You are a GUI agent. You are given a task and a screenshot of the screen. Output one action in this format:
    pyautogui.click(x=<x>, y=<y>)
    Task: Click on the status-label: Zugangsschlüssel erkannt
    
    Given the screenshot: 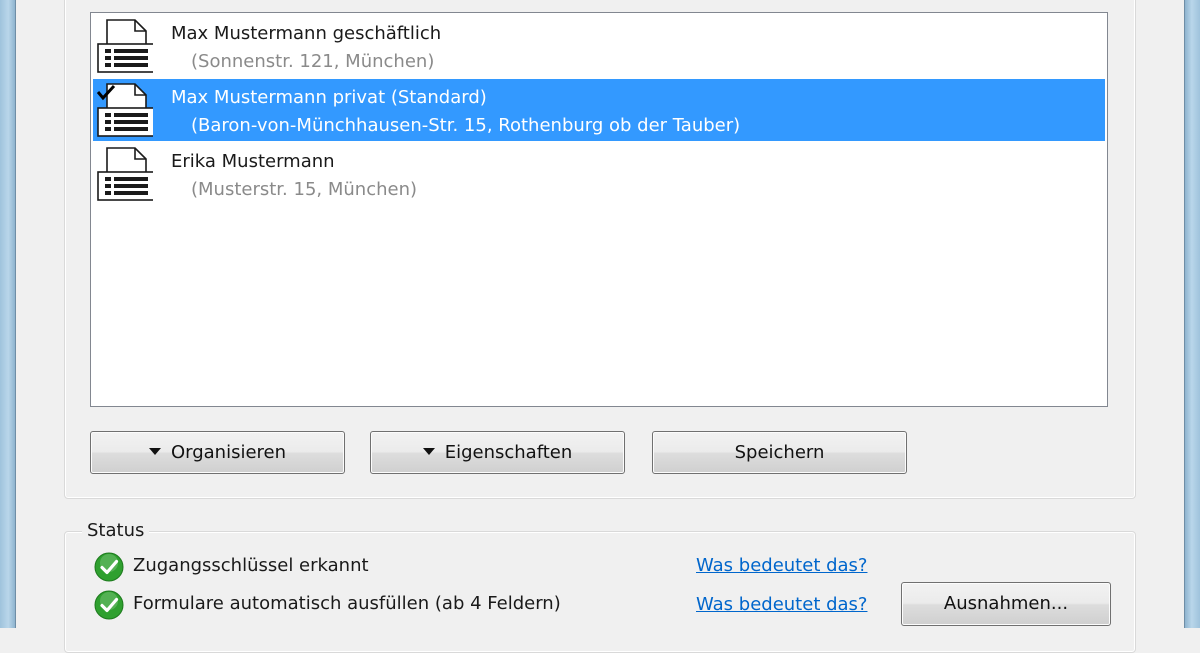 What is the action you would take?
    pyautogui.click(x=251, y=565)
    